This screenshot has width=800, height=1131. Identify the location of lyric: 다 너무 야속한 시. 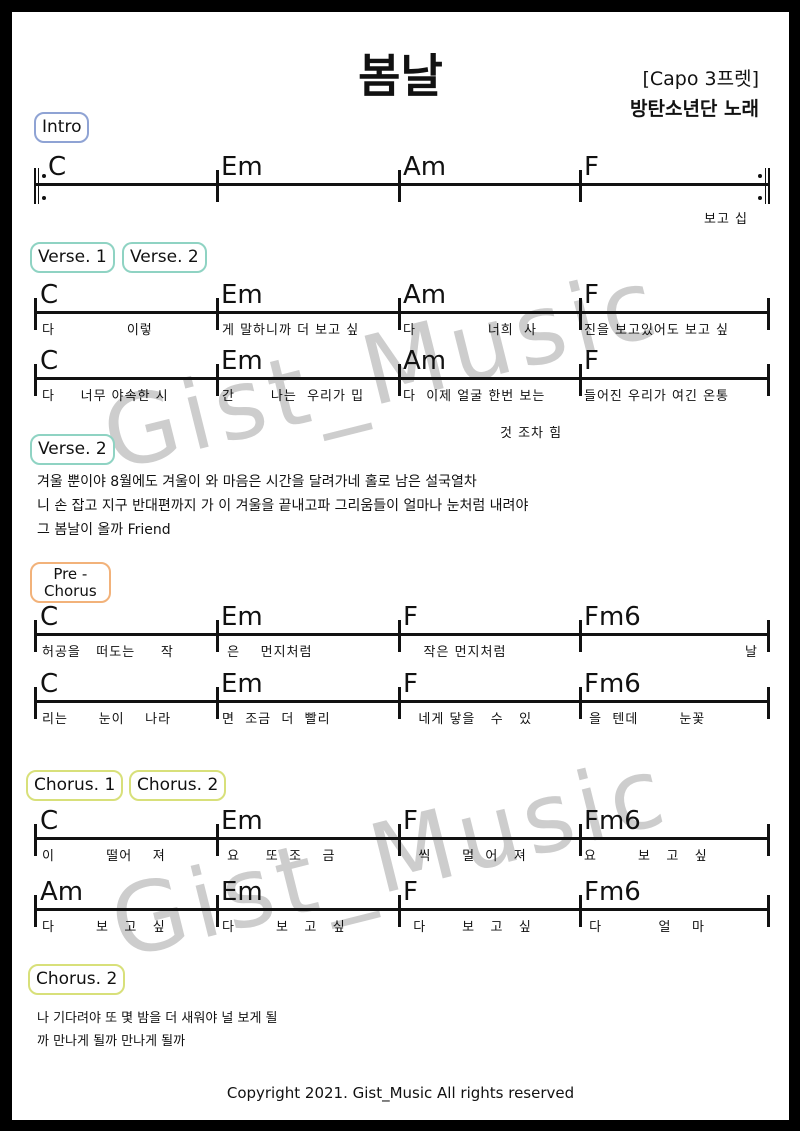
(105, 396).